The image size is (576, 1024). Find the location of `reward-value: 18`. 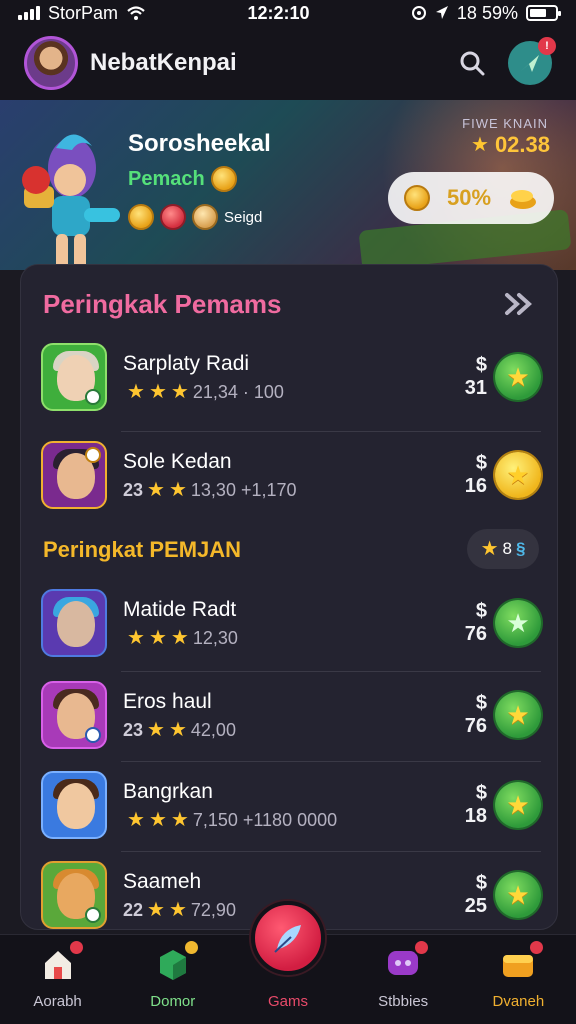

reward-value: 18 is located at coordinates (475, 816).